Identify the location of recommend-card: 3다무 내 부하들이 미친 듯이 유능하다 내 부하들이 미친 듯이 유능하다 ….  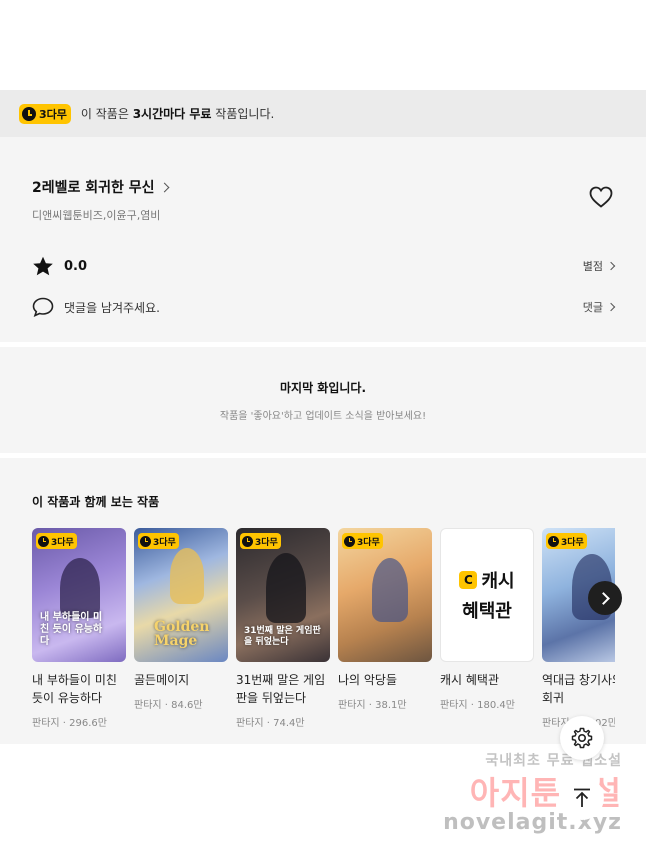
(79, 628).